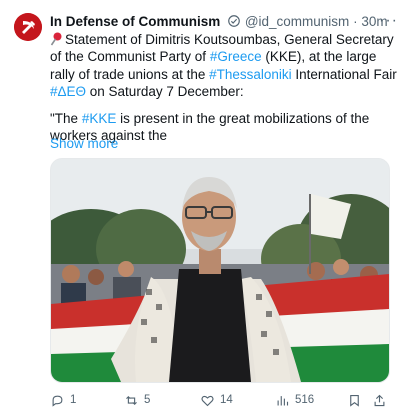 The image size is (418, 415). Describe the element at coordinates (68, 91) in the screenshot. I see `hashtag-deth: #ΔΕΘ` at that location.